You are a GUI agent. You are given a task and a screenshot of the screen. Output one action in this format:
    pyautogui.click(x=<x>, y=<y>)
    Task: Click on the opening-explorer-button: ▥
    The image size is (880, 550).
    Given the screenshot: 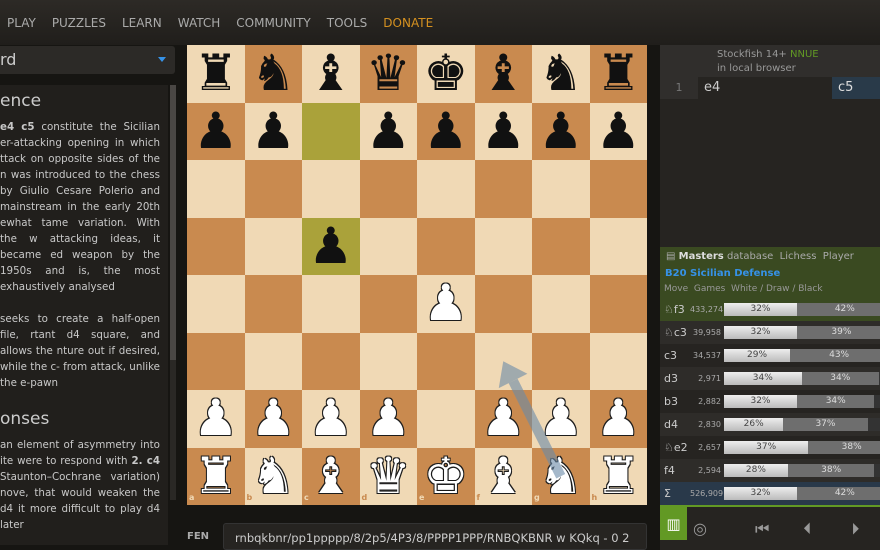 What is the action you would take?
    pyautogui.click(x=673, y=523)
    